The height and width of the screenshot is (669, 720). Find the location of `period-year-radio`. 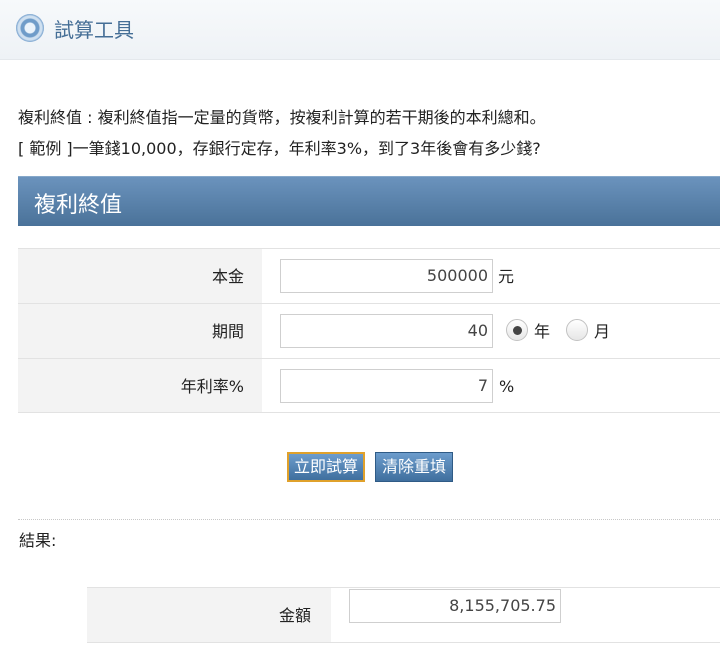

period-year-radio is located at coordinates (517, 330).